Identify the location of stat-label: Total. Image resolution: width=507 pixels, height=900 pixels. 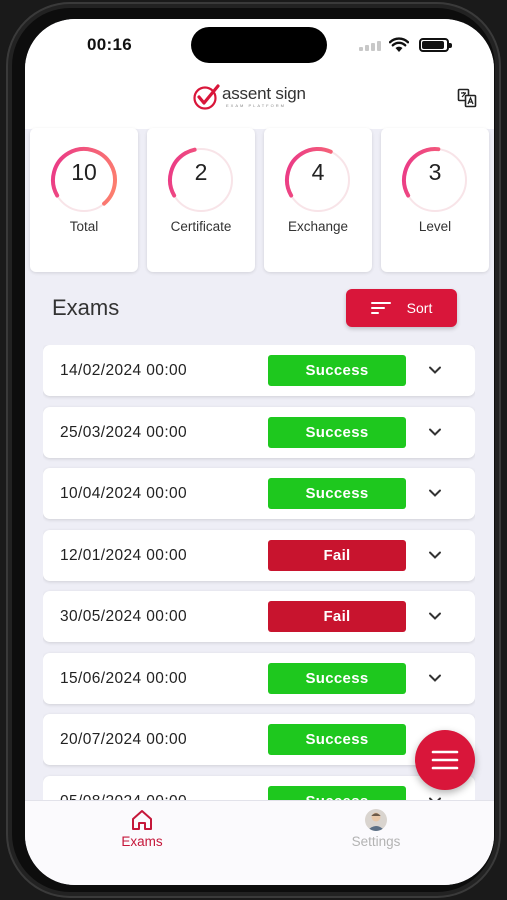
(84, 226).